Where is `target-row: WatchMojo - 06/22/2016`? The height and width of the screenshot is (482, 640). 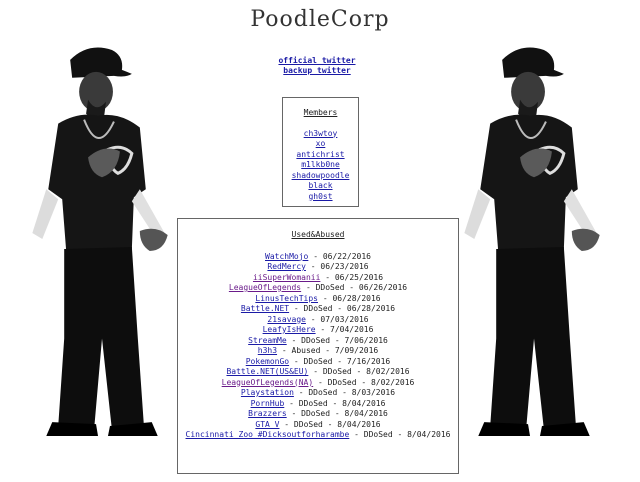
target-row: WatchMojo - 06/22/2016 is located at coordinates (318, 257).